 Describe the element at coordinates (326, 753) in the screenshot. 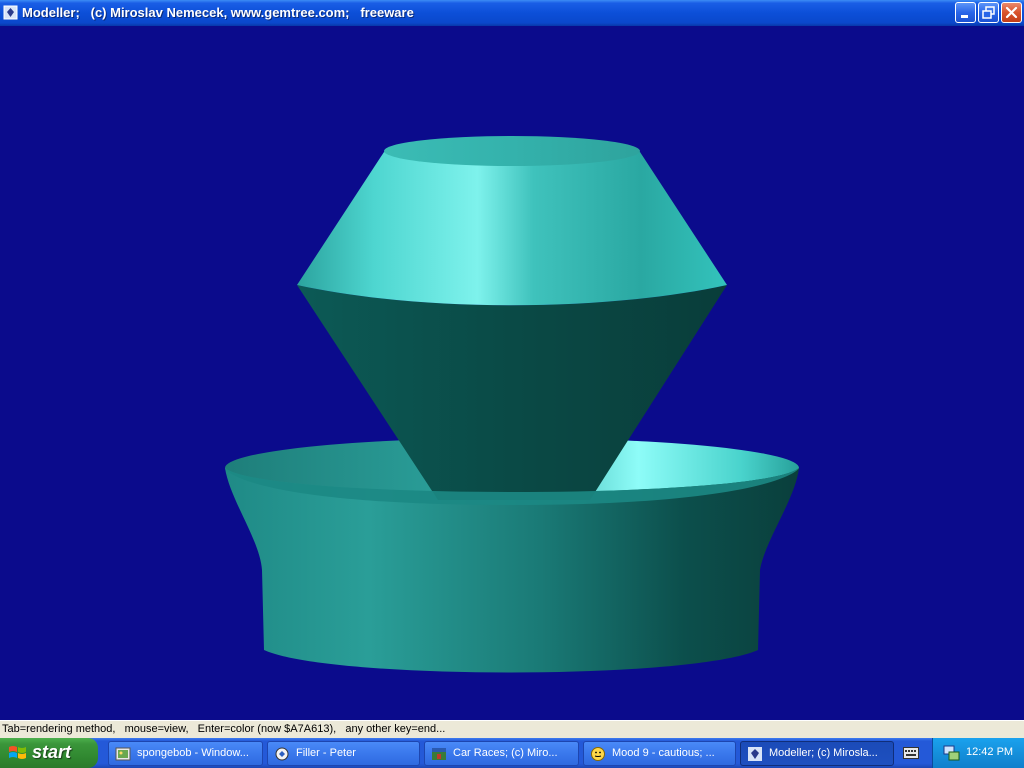

I see `task-label: Filler - Peter` at that location.